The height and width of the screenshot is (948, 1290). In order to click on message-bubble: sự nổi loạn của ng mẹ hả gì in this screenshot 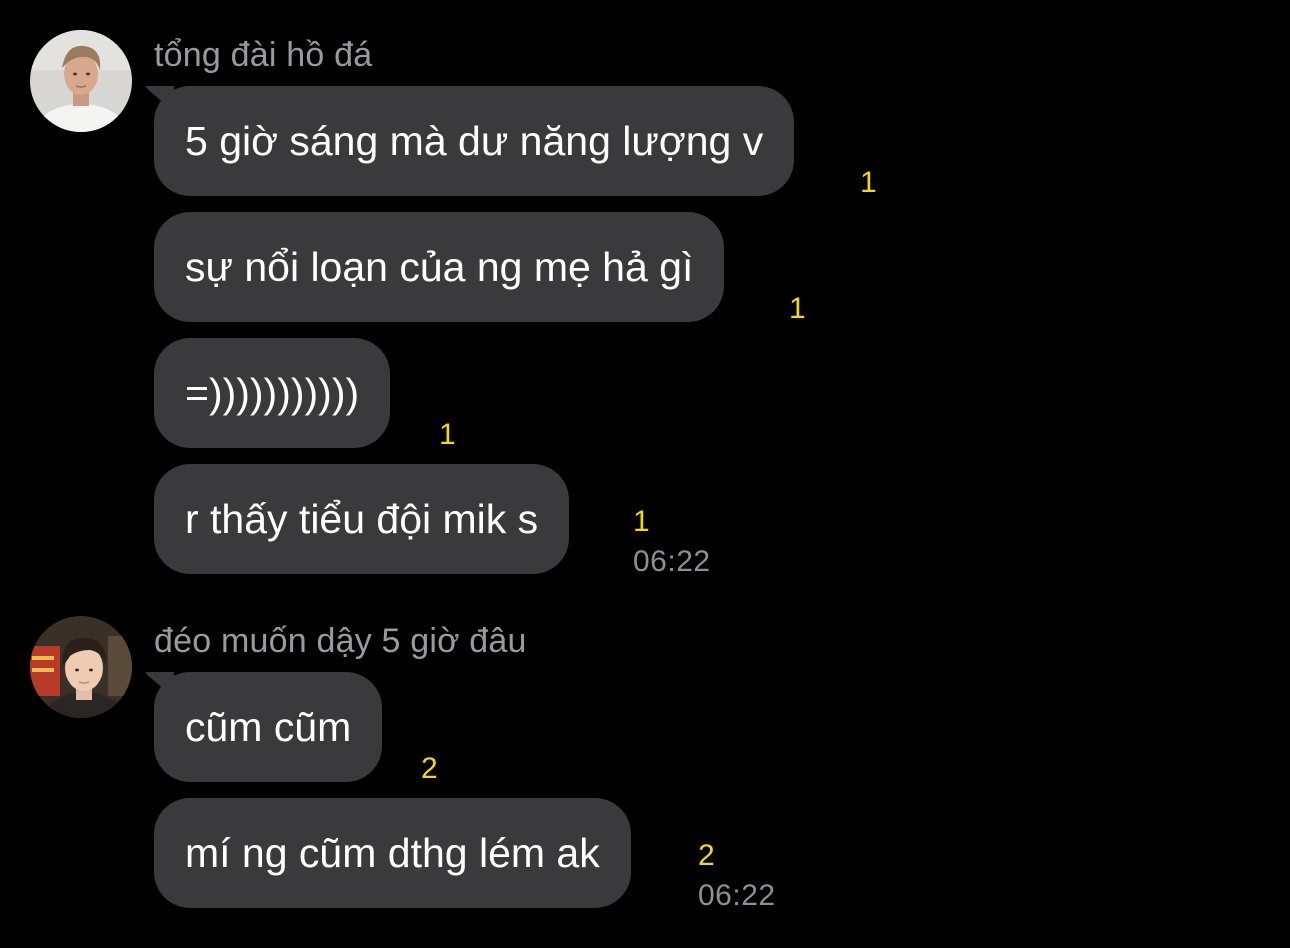, I will do `click(439, 267)`.